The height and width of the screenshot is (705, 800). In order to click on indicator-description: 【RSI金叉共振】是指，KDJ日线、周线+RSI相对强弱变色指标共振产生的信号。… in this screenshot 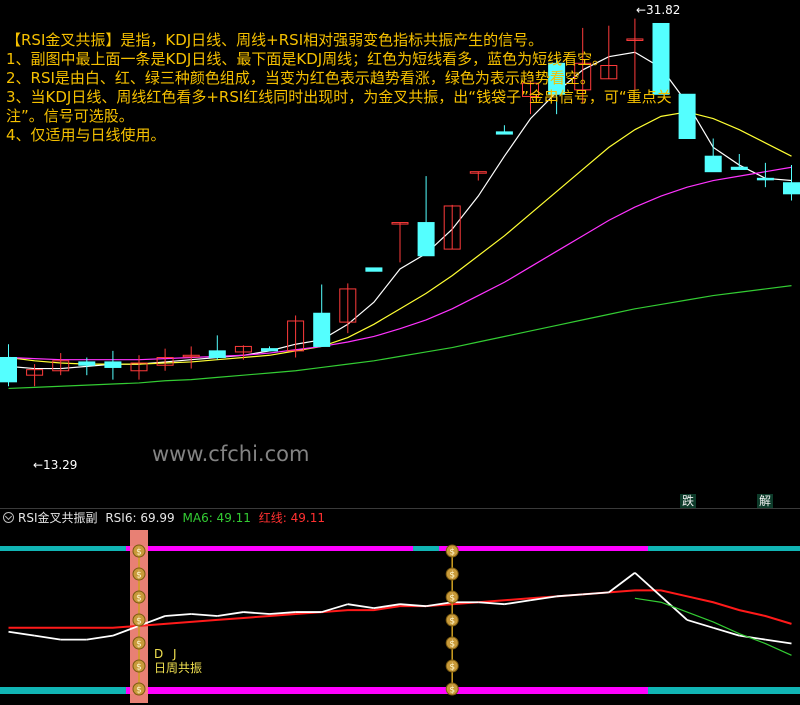, I will do `click(376, 88)`.